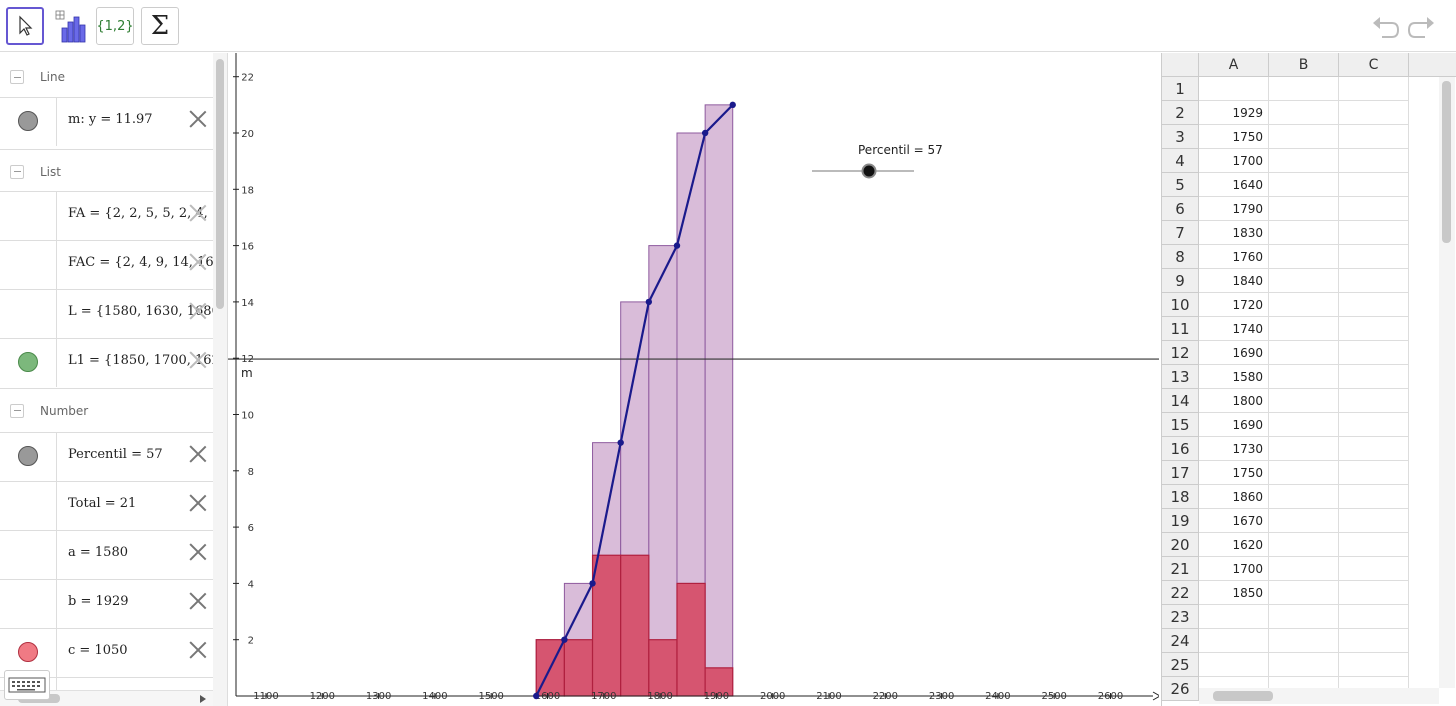 The width and height of the screenshot is (1456, 706). Describe the element at coordinates (1234, 497) in the screenshot. I see `spreadsheet-cell: 1860` at that location.